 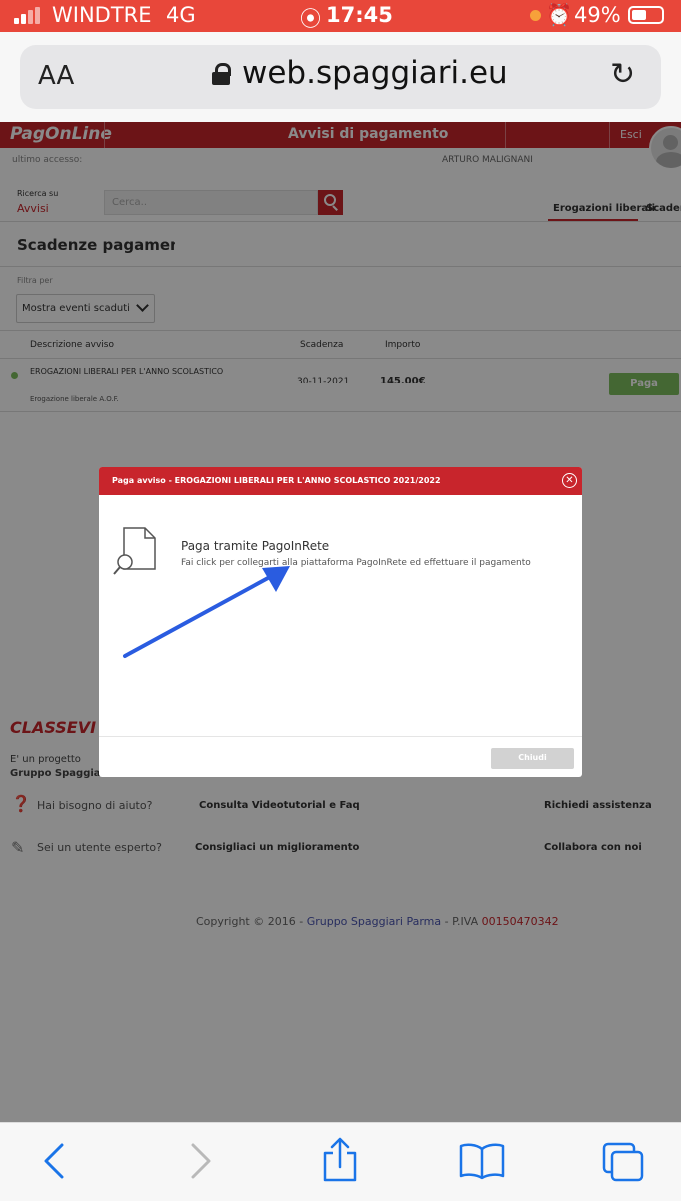 What do you see at coordinates (206, 612) in the screenshot?
I see `annotation-arrow-icon` at bounding box center [206, 612].